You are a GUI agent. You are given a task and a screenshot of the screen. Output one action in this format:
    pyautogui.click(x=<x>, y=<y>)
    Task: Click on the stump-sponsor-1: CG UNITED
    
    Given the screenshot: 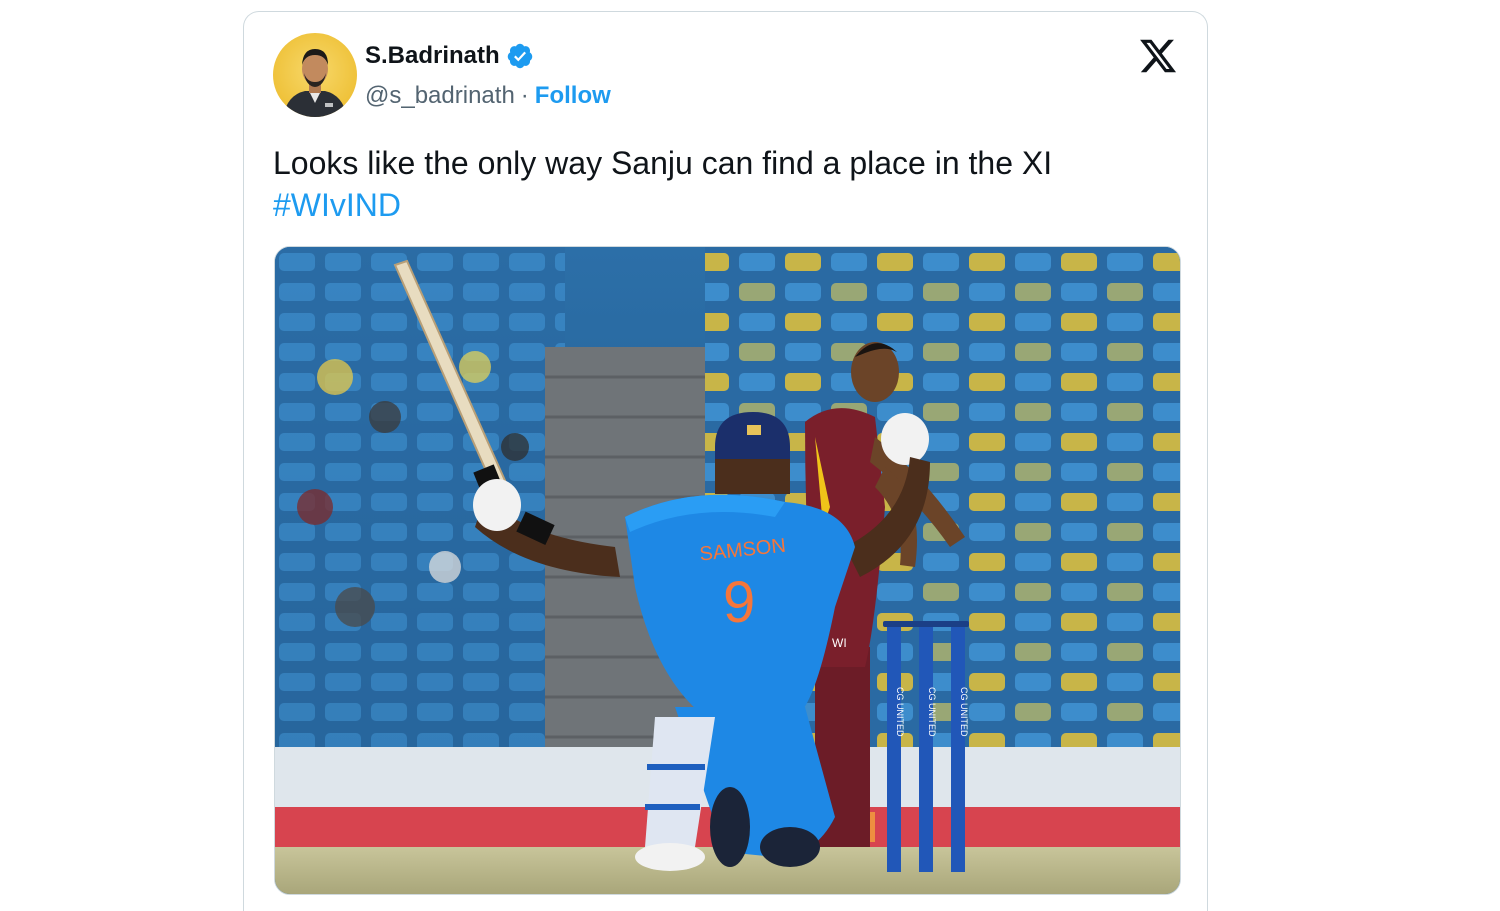 What is the action you would take?
    pyautogui.click(x=900, y=712)
    